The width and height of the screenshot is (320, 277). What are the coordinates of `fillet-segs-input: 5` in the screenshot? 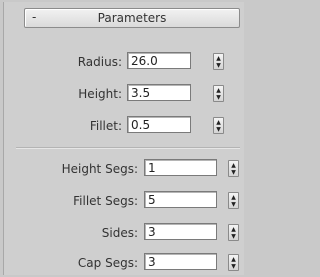 It's located at (180, 199).